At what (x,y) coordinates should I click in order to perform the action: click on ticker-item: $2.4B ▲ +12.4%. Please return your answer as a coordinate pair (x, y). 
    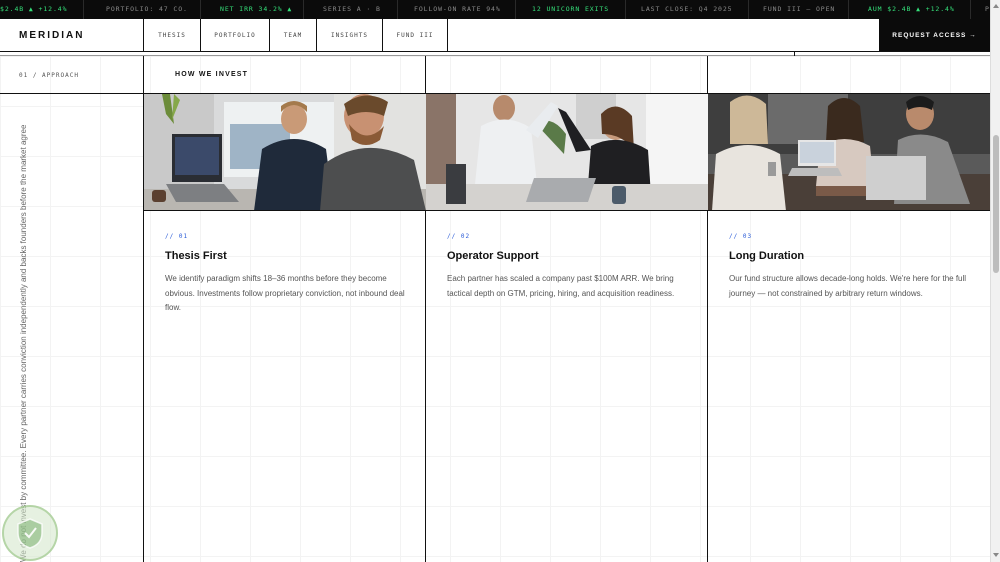
    Looking at the image, I should click on (34, 9).